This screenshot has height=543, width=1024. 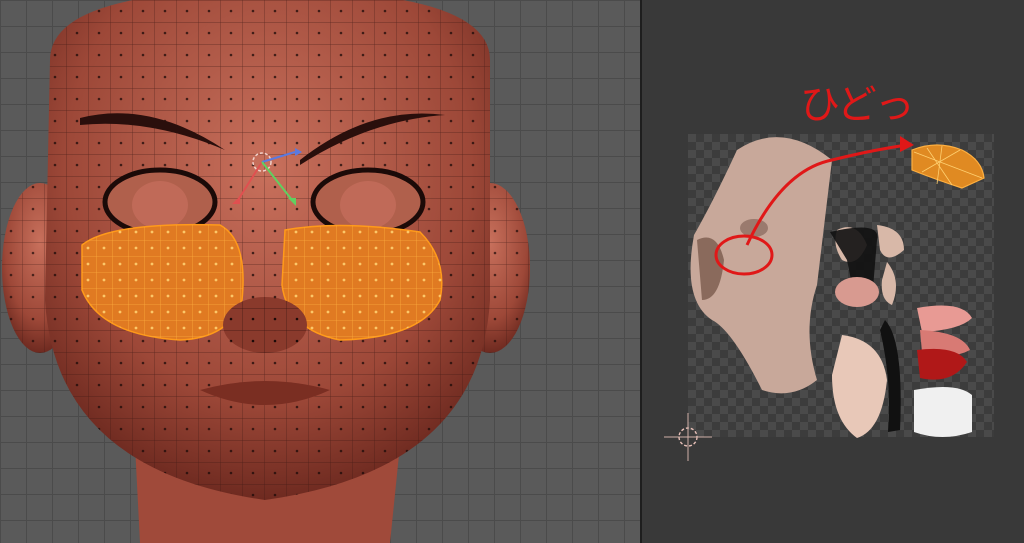 I want to click on cursor-crosshair-icon, so click(x=688, y=437).